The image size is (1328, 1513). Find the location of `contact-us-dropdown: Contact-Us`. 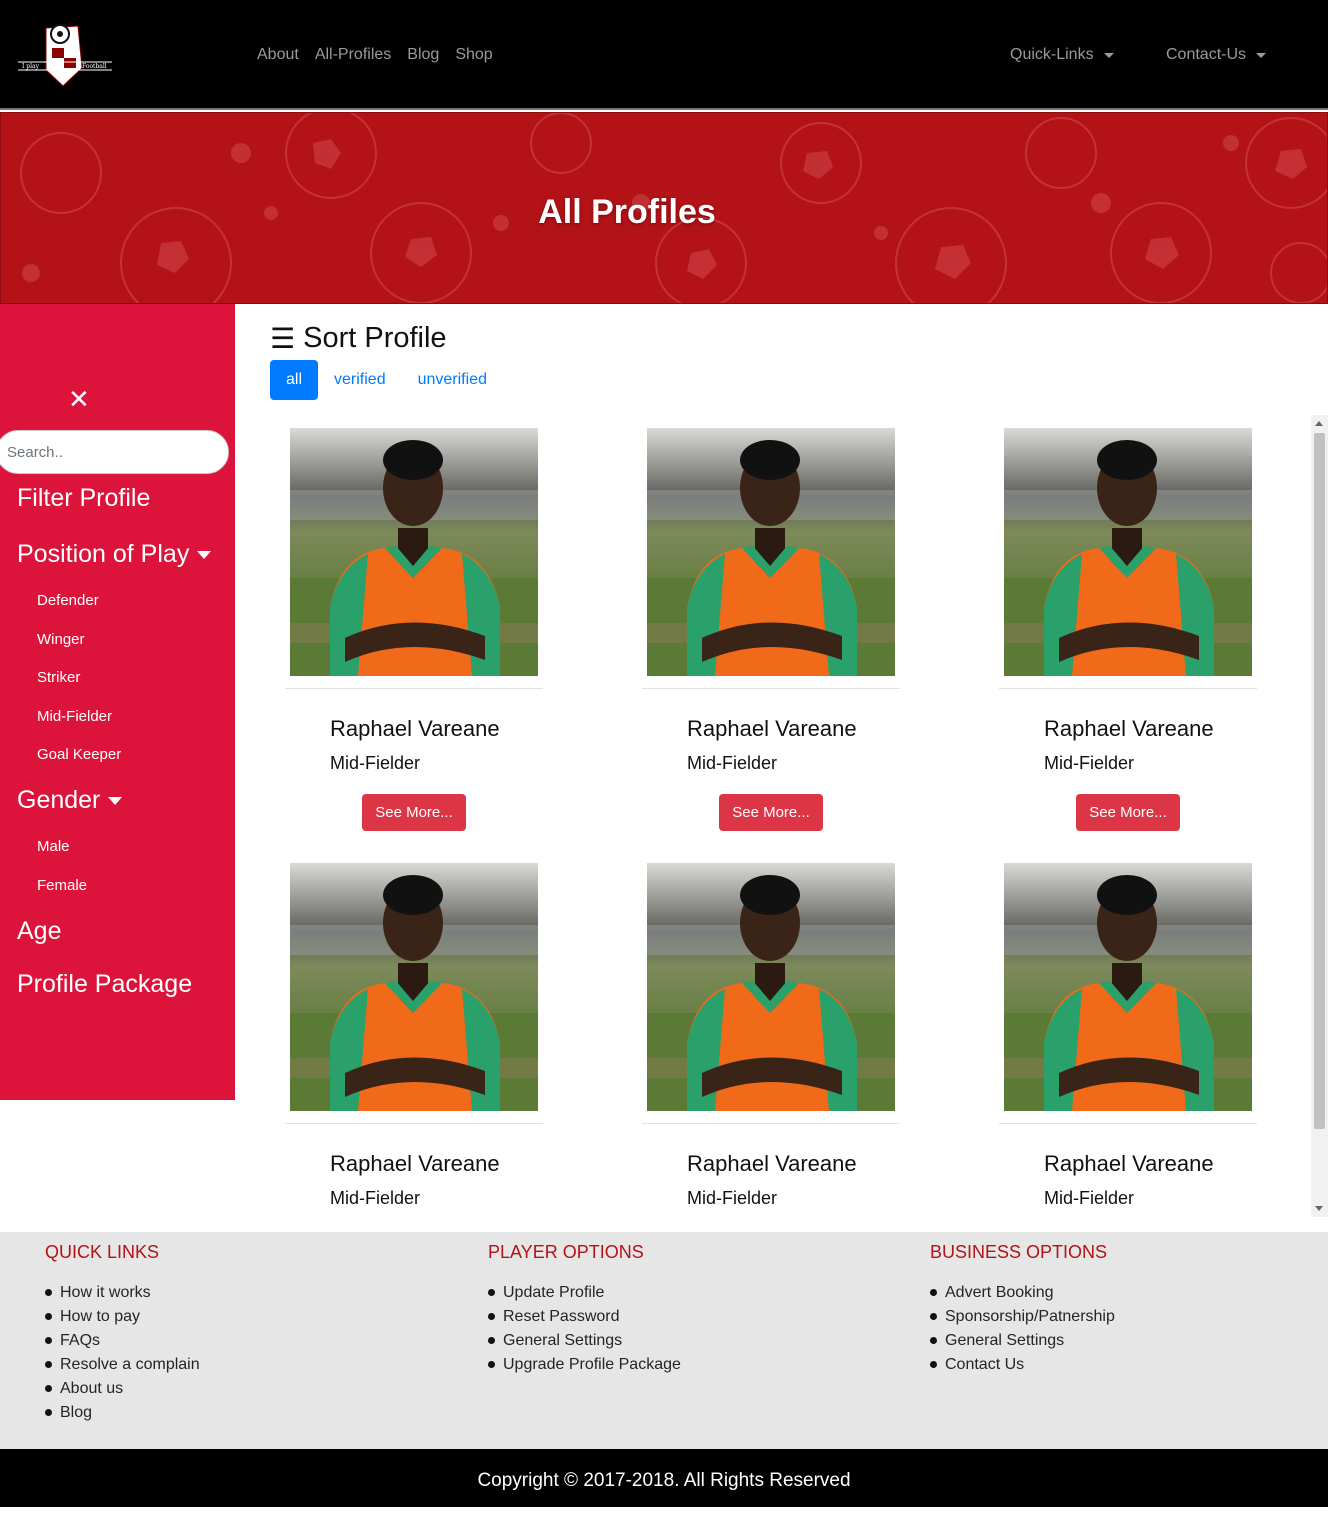

contact-us-dropdown: Contact-Us is located at coordinates (1216, 55).